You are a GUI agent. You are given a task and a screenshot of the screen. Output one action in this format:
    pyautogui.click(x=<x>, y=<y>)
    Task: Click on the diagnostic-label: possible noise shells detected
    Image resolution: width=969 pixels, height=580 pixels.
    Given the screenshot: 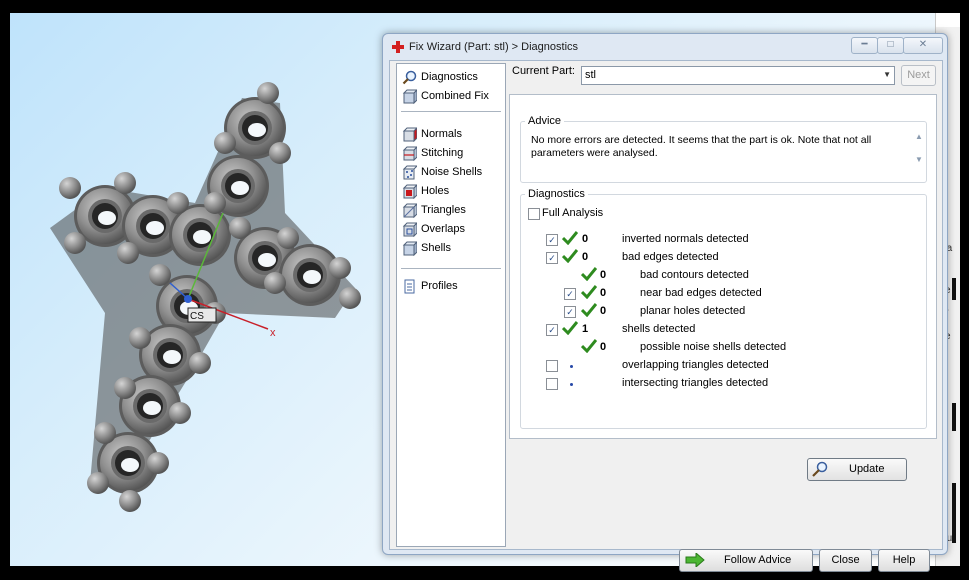 What is the action you would take?
    pyautogui.click(x=713, y=347)
    